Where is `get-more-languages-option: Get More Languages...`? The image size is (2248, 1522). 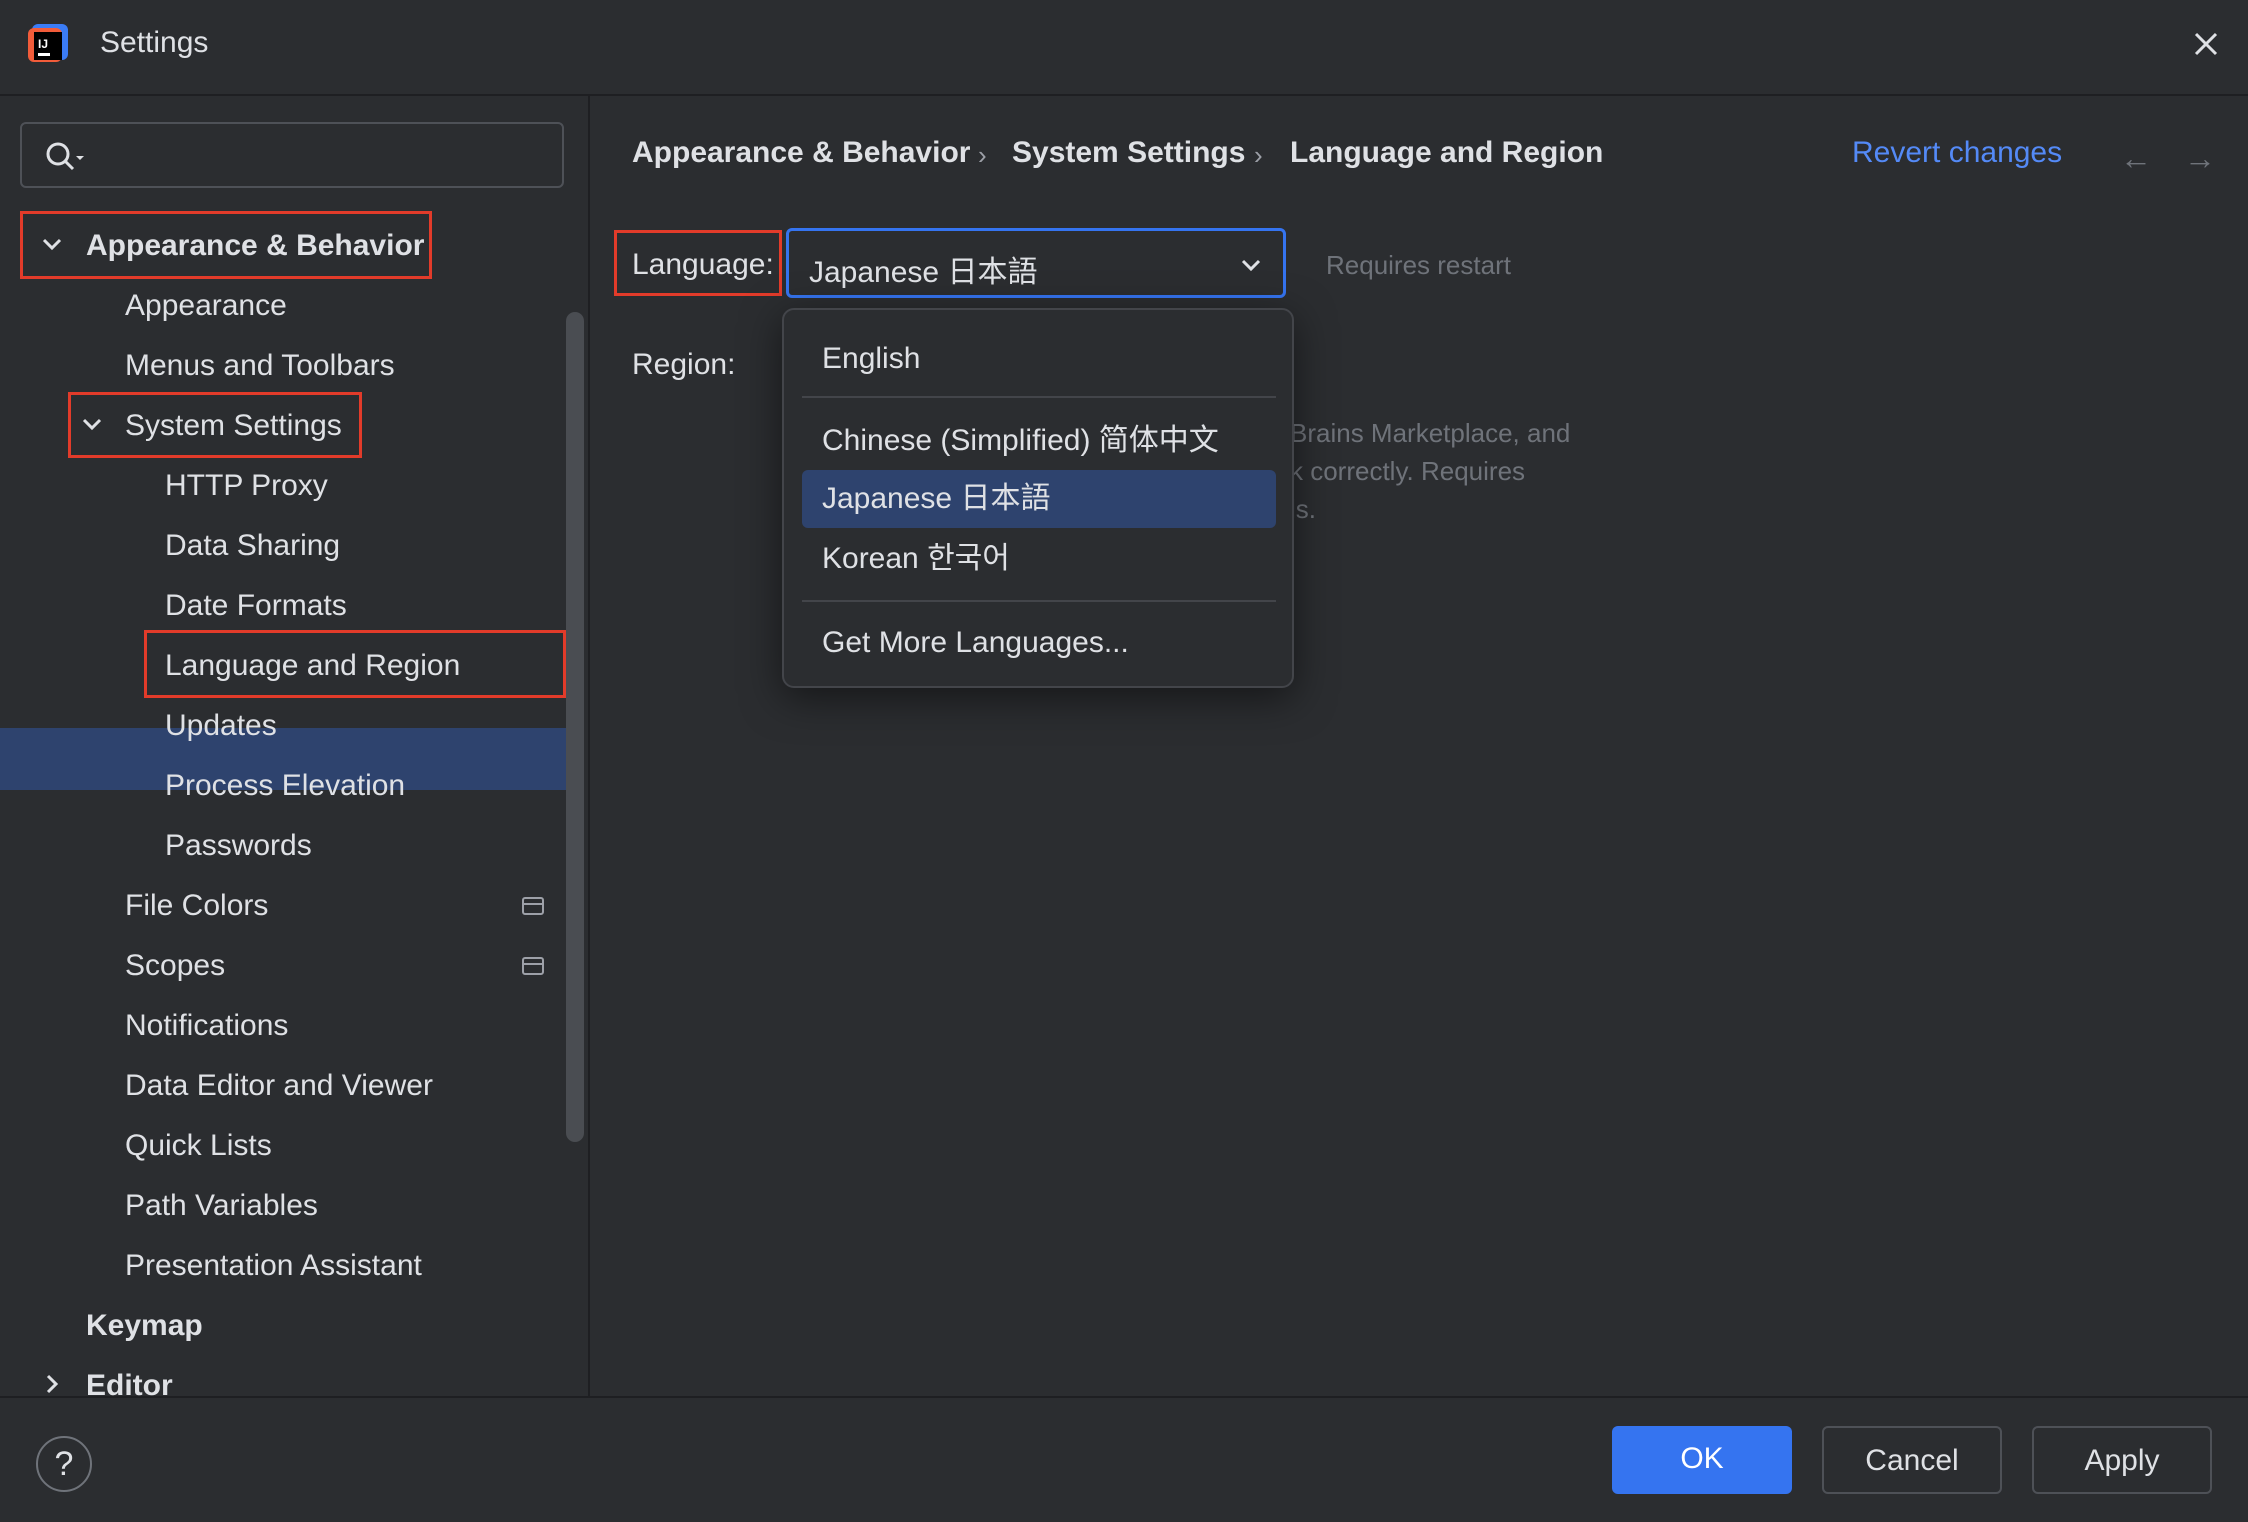
get-more-languages-option: Get More Languages... is located at coordinates (1039, 643).